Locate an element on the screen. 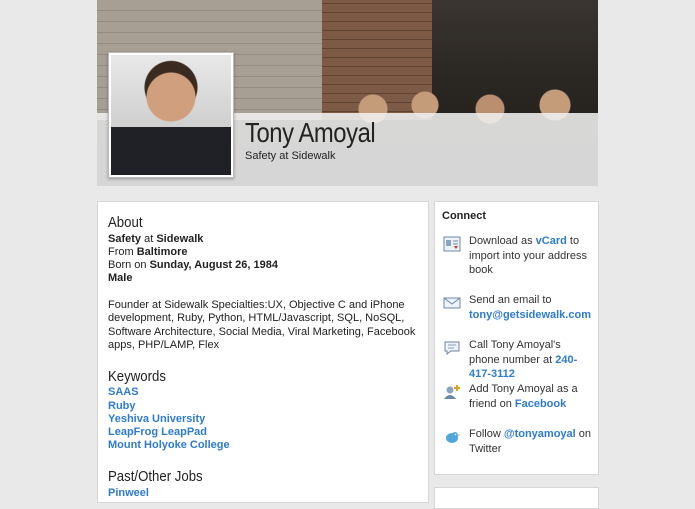 The width and height of the screenshot is (695, 509). profile-name: Tony Amoyal is located at coordinates (310, 132).